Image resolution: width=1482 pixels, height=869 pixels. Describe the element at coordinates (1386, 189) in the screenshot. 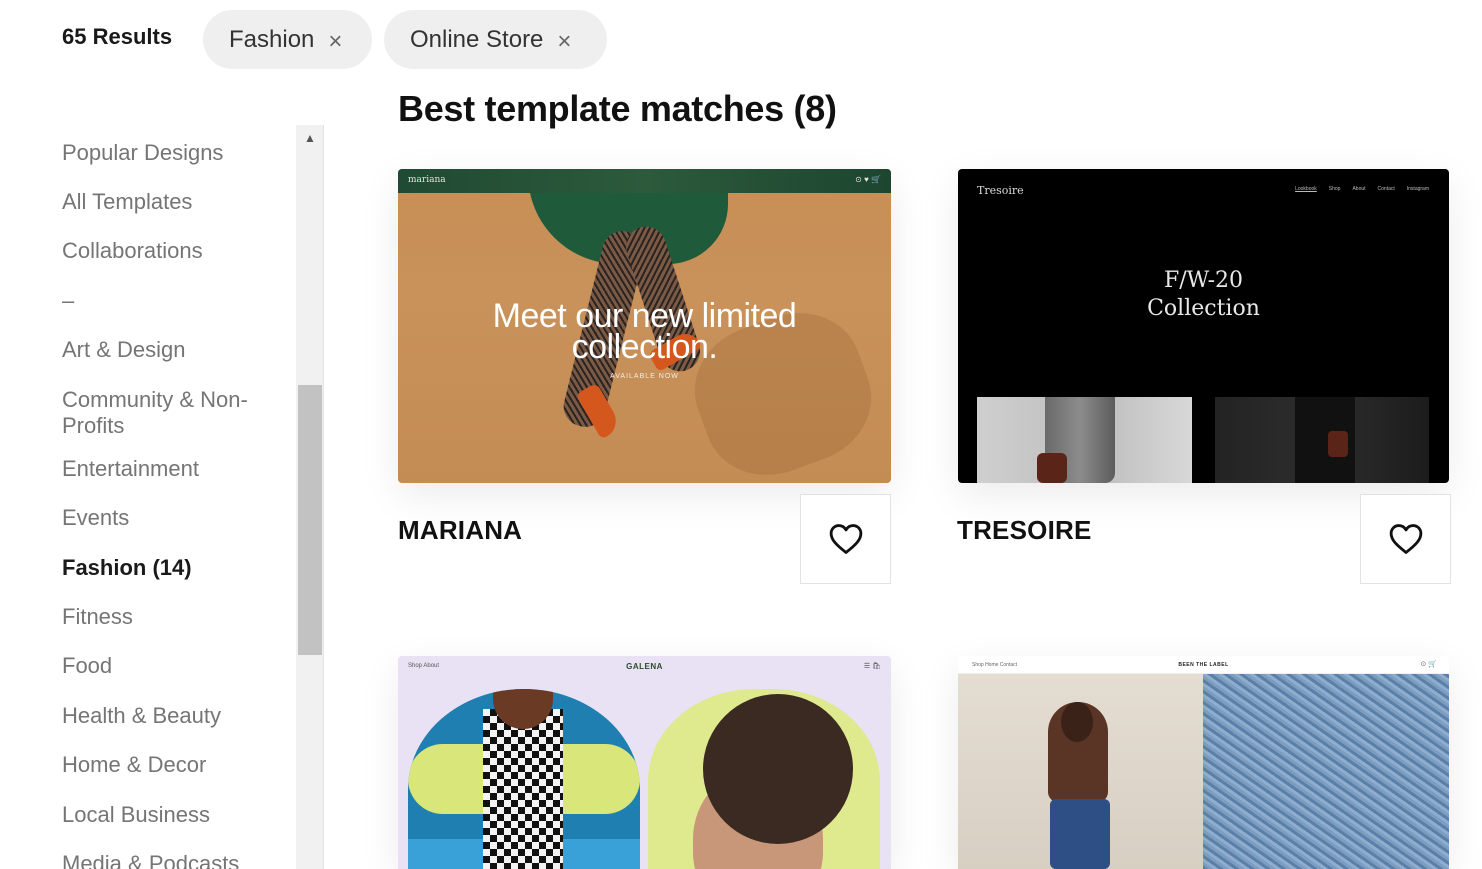

I see `preview-nav-item: Contact` at that location.